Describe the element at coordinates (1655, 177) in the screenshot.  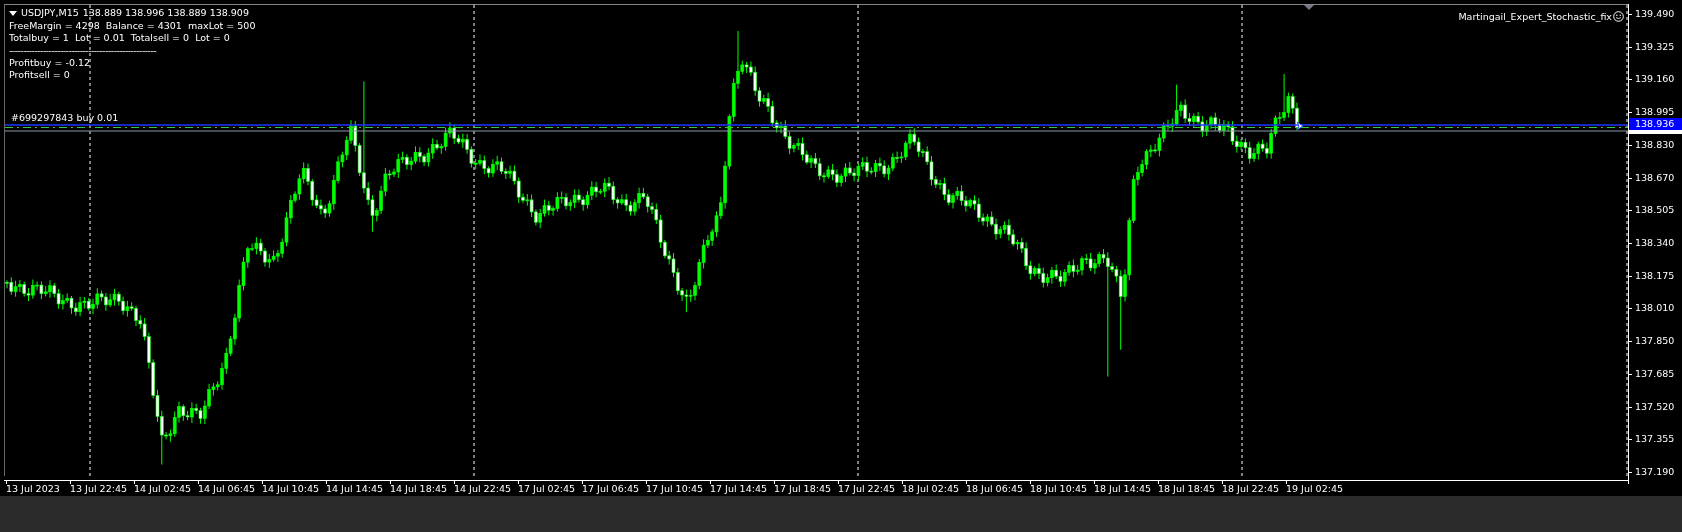
I see `price-label: 138.670` at that location.